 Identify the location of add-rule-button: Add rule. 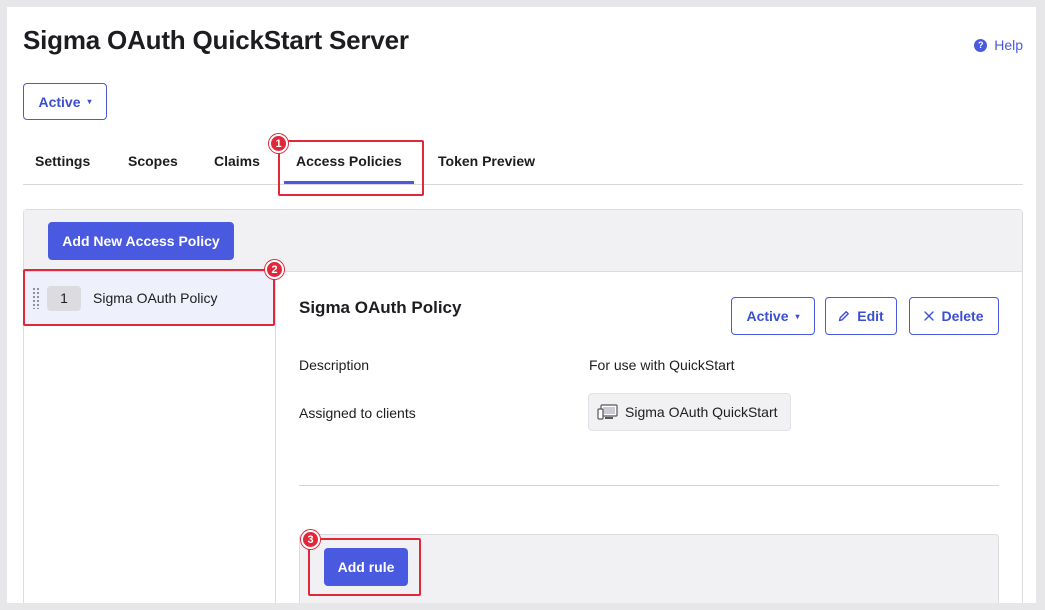
(366, 567).